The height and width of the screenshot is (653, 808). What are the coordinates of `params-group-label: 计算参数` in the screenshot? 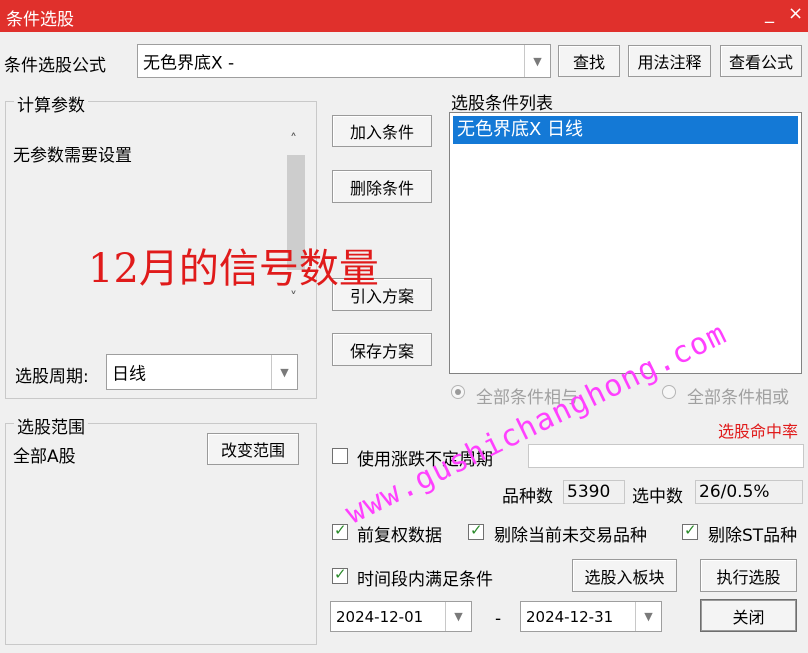 It's located at (51, 103).